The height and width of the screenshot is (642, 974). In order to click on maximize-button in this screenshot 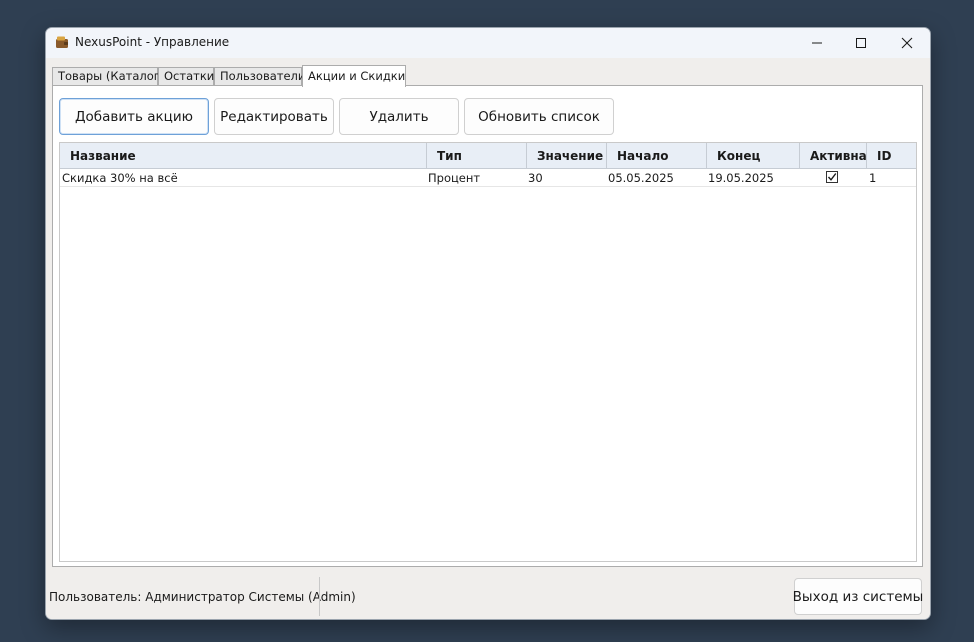, I will do `click(861, 43)`.